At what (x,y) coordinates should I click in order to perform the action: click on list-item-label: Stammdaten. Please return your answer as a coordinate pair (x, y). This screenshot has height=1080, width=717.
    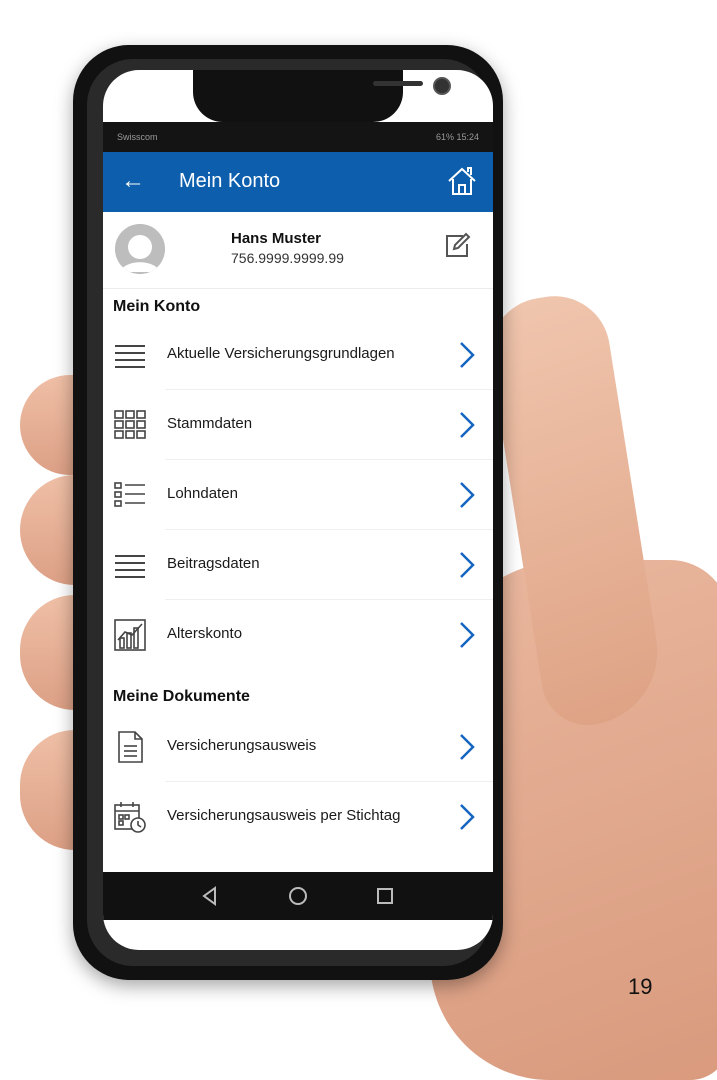
    Looking at the image, I should click on (210, 423).